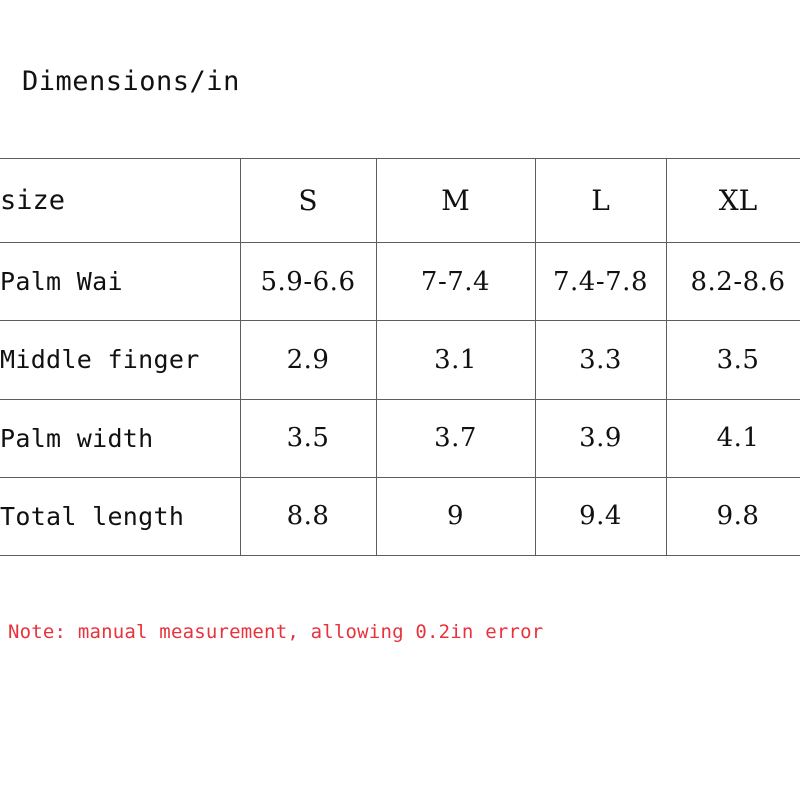 This screenshot has width=800, height=800. What do you see at coordinates (120, 282) in the screenshot?
I see `row-label-palm-wai: Palm Wai` at bounding box center [120, 282].